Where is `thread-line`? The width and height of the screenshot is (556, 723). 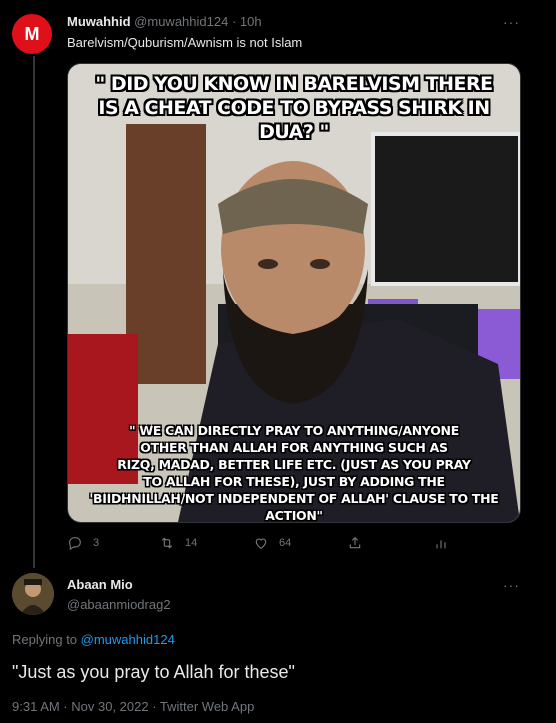 thread-line is located at coordinates (34, 312).